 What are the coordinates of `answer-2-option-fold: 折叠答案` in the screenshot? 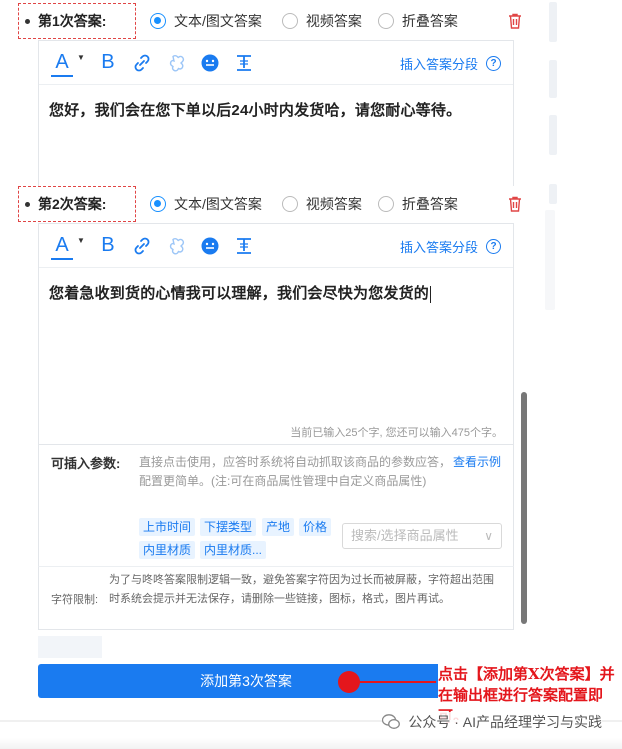 It's located at (417, 204).